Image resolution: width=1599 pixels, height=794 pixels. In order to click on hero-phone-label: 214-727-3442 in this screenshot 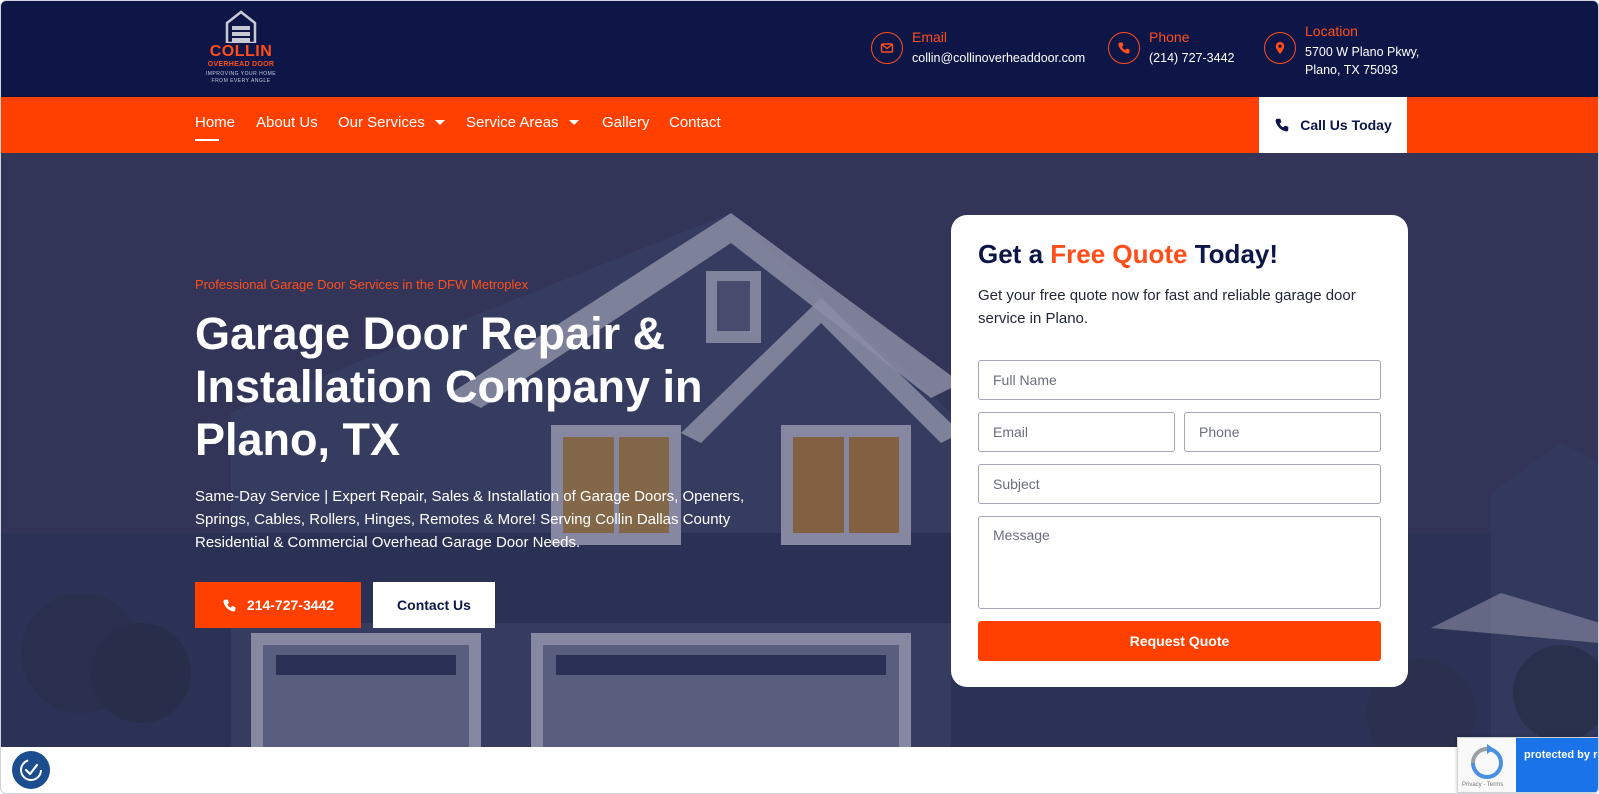, I will do `click(290, 605)`.